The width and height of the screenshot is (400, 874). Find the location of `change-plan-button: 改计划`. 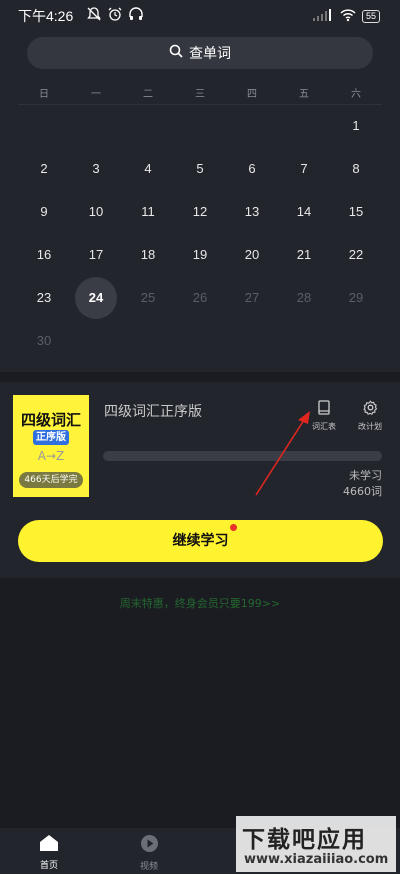

change-plan-button: 改计划 is located at coordinates (370, 416).